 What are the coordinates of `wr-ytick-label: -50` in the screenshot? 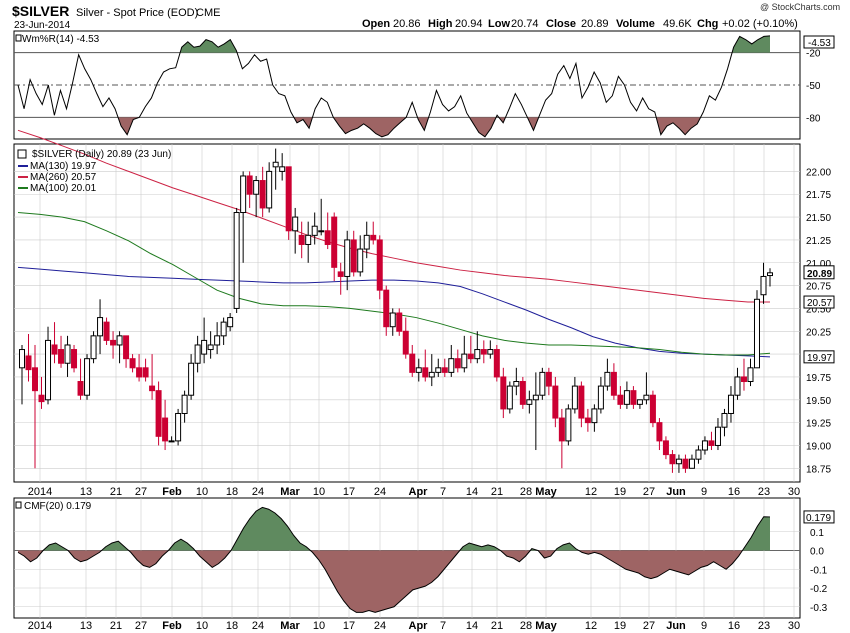 It's located at (813, 86).